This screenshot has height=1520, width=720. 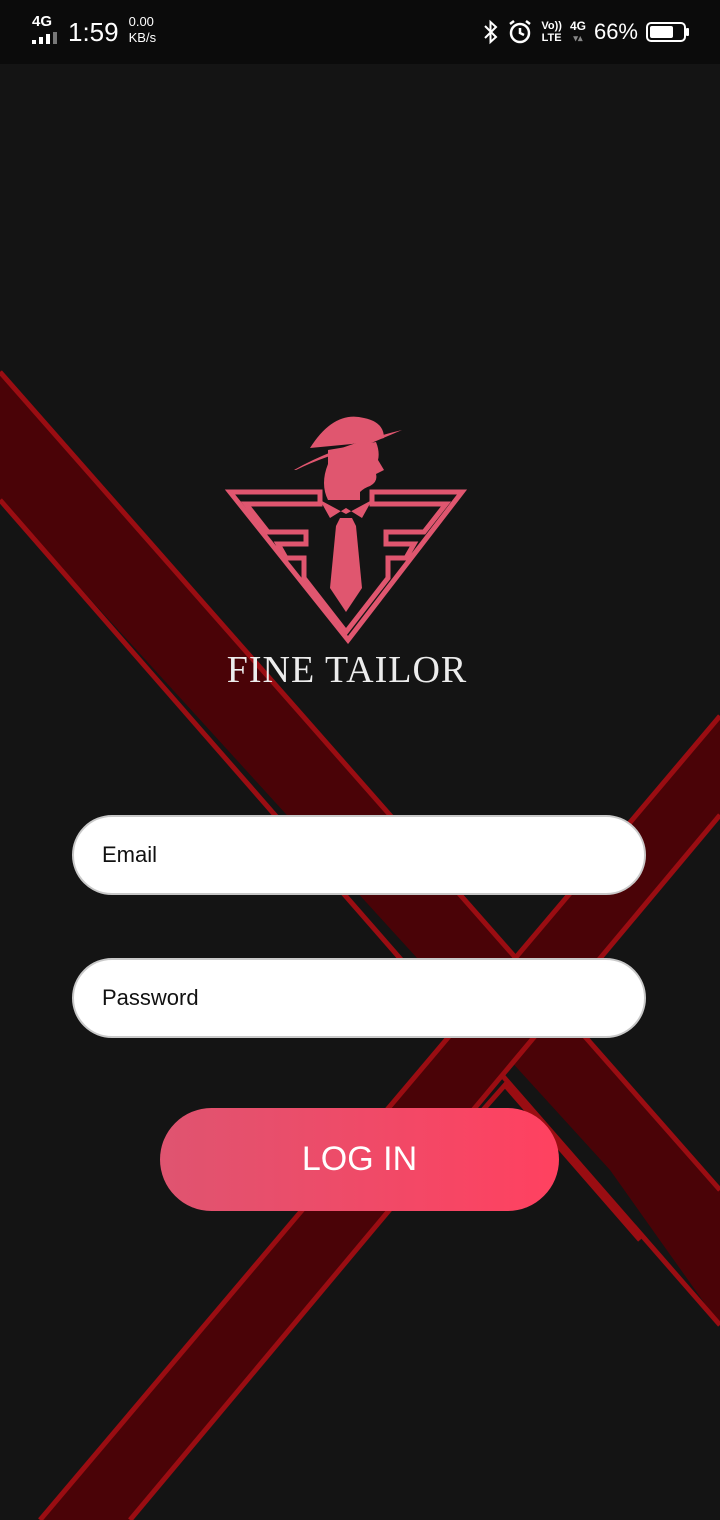 I want to click on email-field, so click(x=359, y=855).